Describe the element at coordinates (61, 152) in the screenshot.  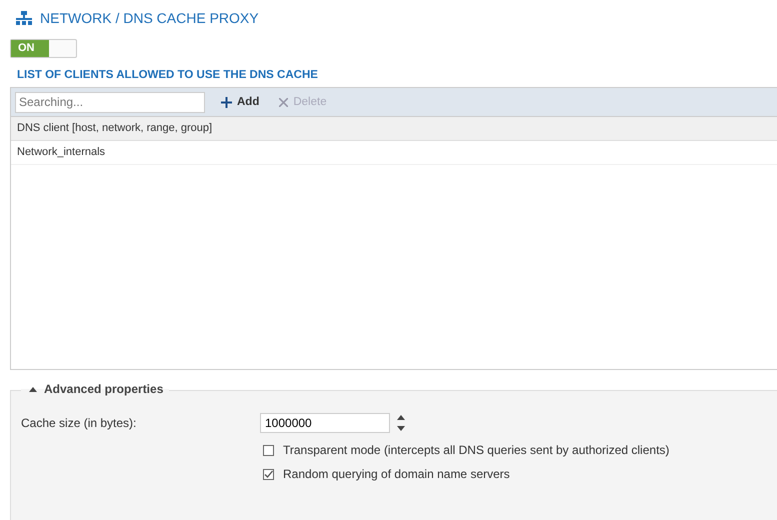
I see `table-cell: Network_internals` at that location.